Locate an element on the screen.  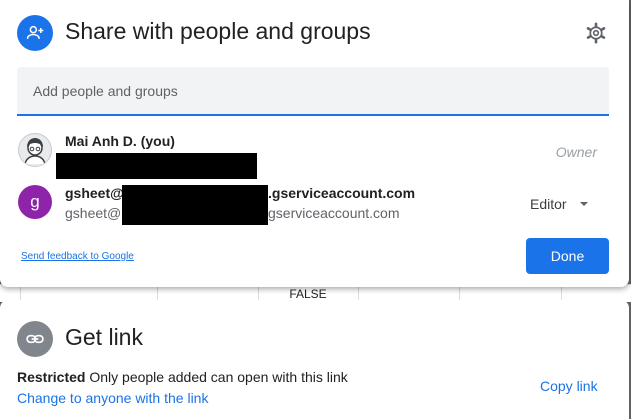
role-dropdown-value: Editor is located at coordinates (548, 204).